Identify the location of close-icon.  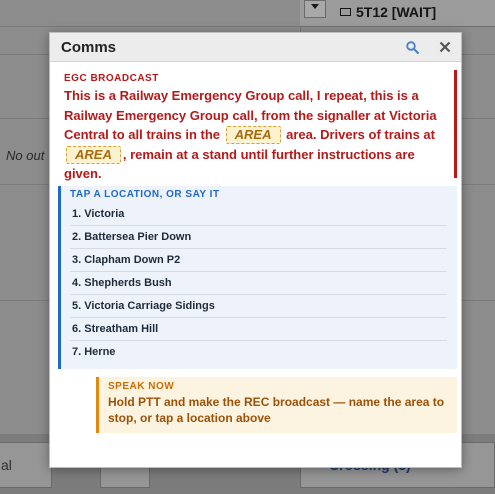
(445, 47).